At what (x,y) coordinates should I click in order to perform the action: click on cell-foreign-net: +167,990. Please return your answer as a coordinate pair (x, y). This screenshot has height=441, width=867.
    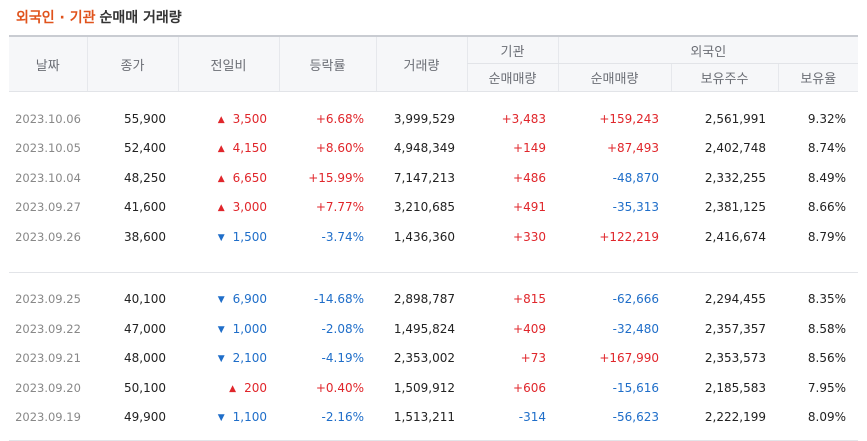
    Looking at the image, I should click on (629, 358).